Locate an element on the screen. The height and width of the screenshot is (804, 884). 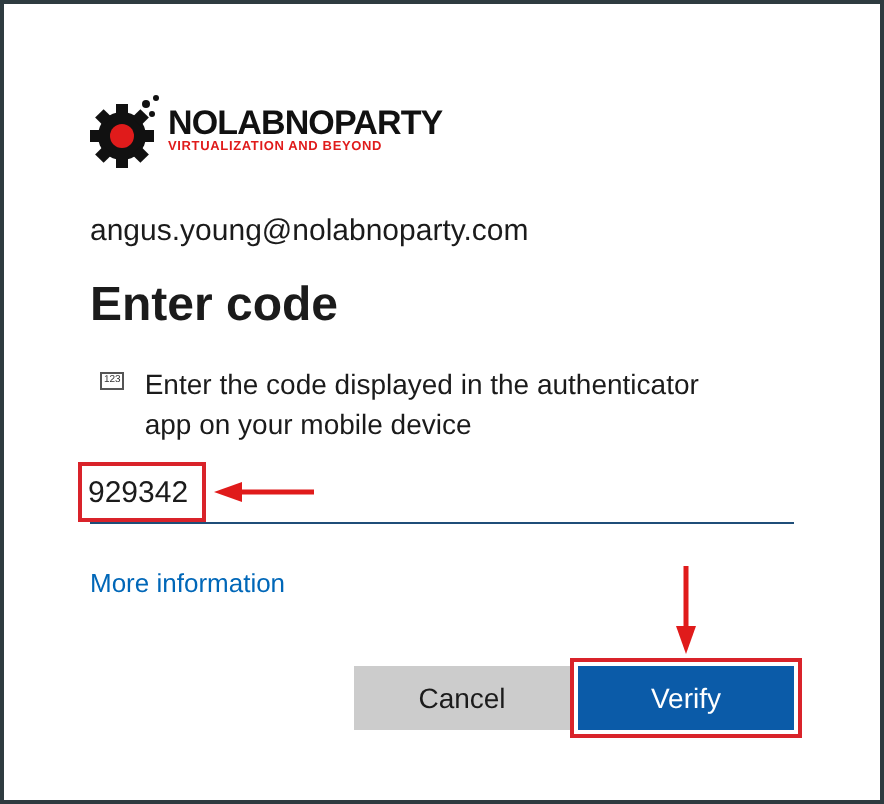
account-email: angus.young@nolabnoparty.com is located at coordinates (310, 232).